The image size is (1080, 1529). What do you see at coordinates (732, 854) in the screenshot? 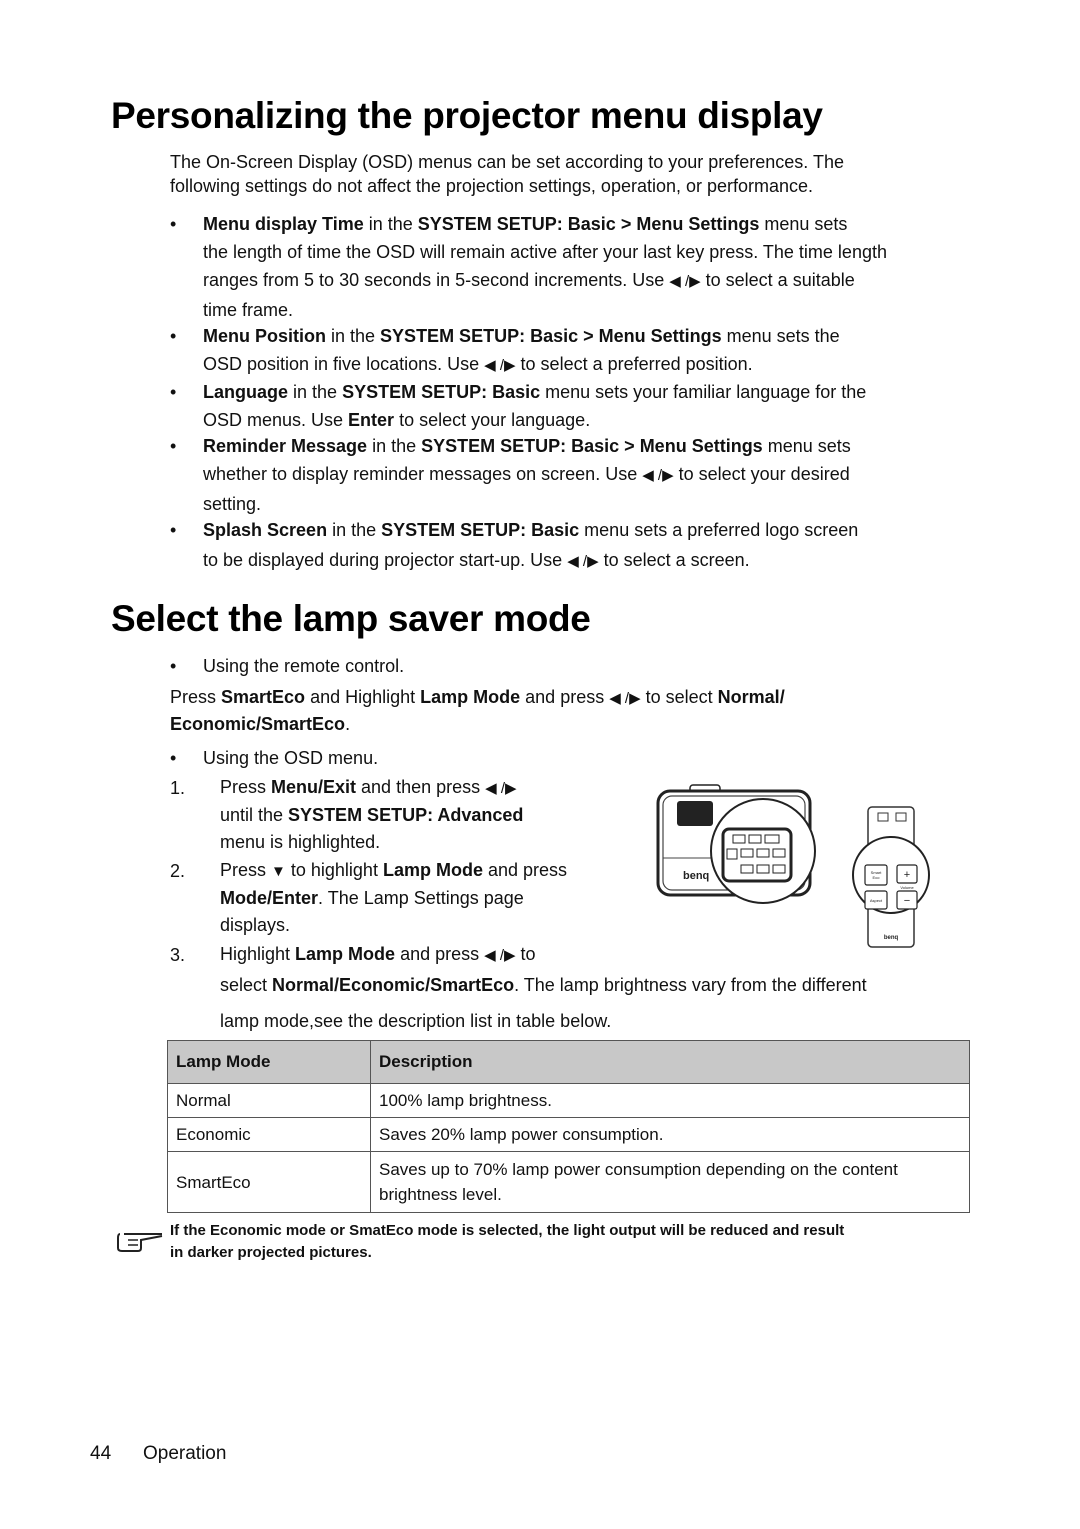
I see `panel-power-key` at bounding box center [732, 854].